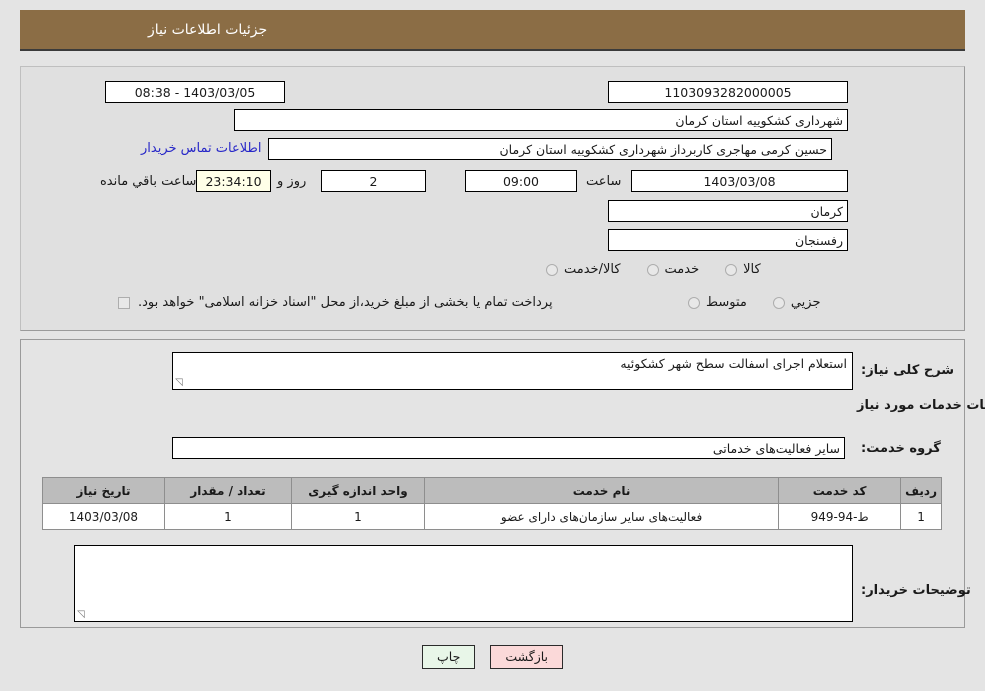  Describe the element at coordinates (754, 302) in the screenshot. I see `purchase-type-radio-group: جزیي متوسط` at that location.